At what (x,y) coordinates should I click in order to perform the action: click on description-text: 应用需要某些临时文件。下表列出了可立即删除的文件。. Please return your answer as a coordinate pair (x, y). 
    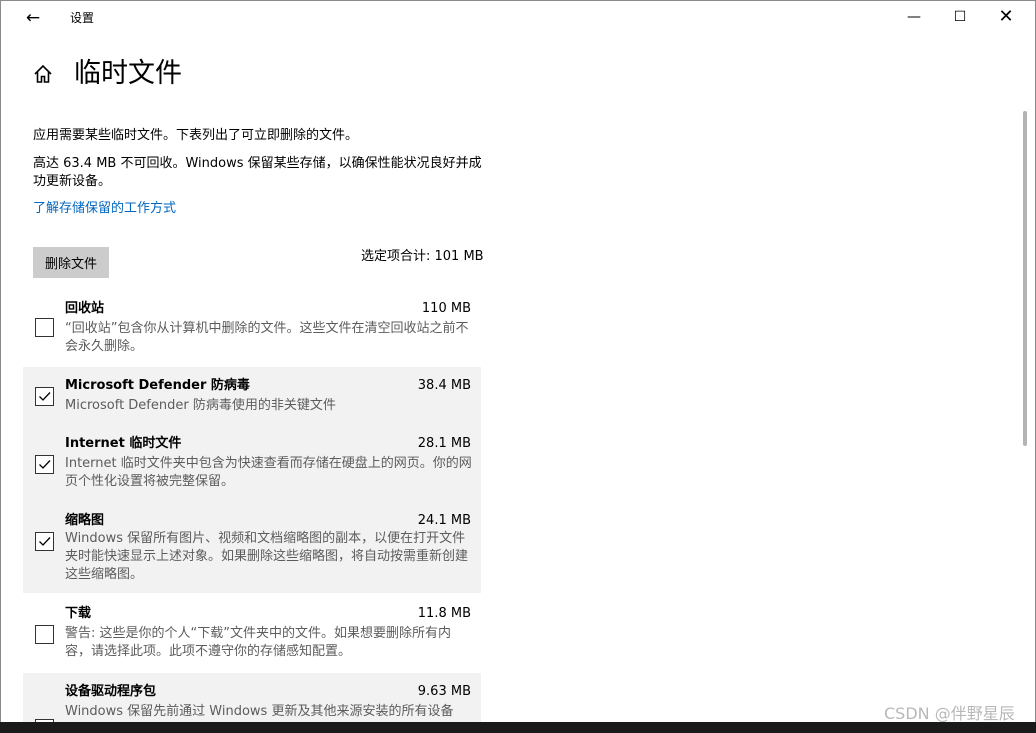
    Looking at the image, I should click on (196, 135).